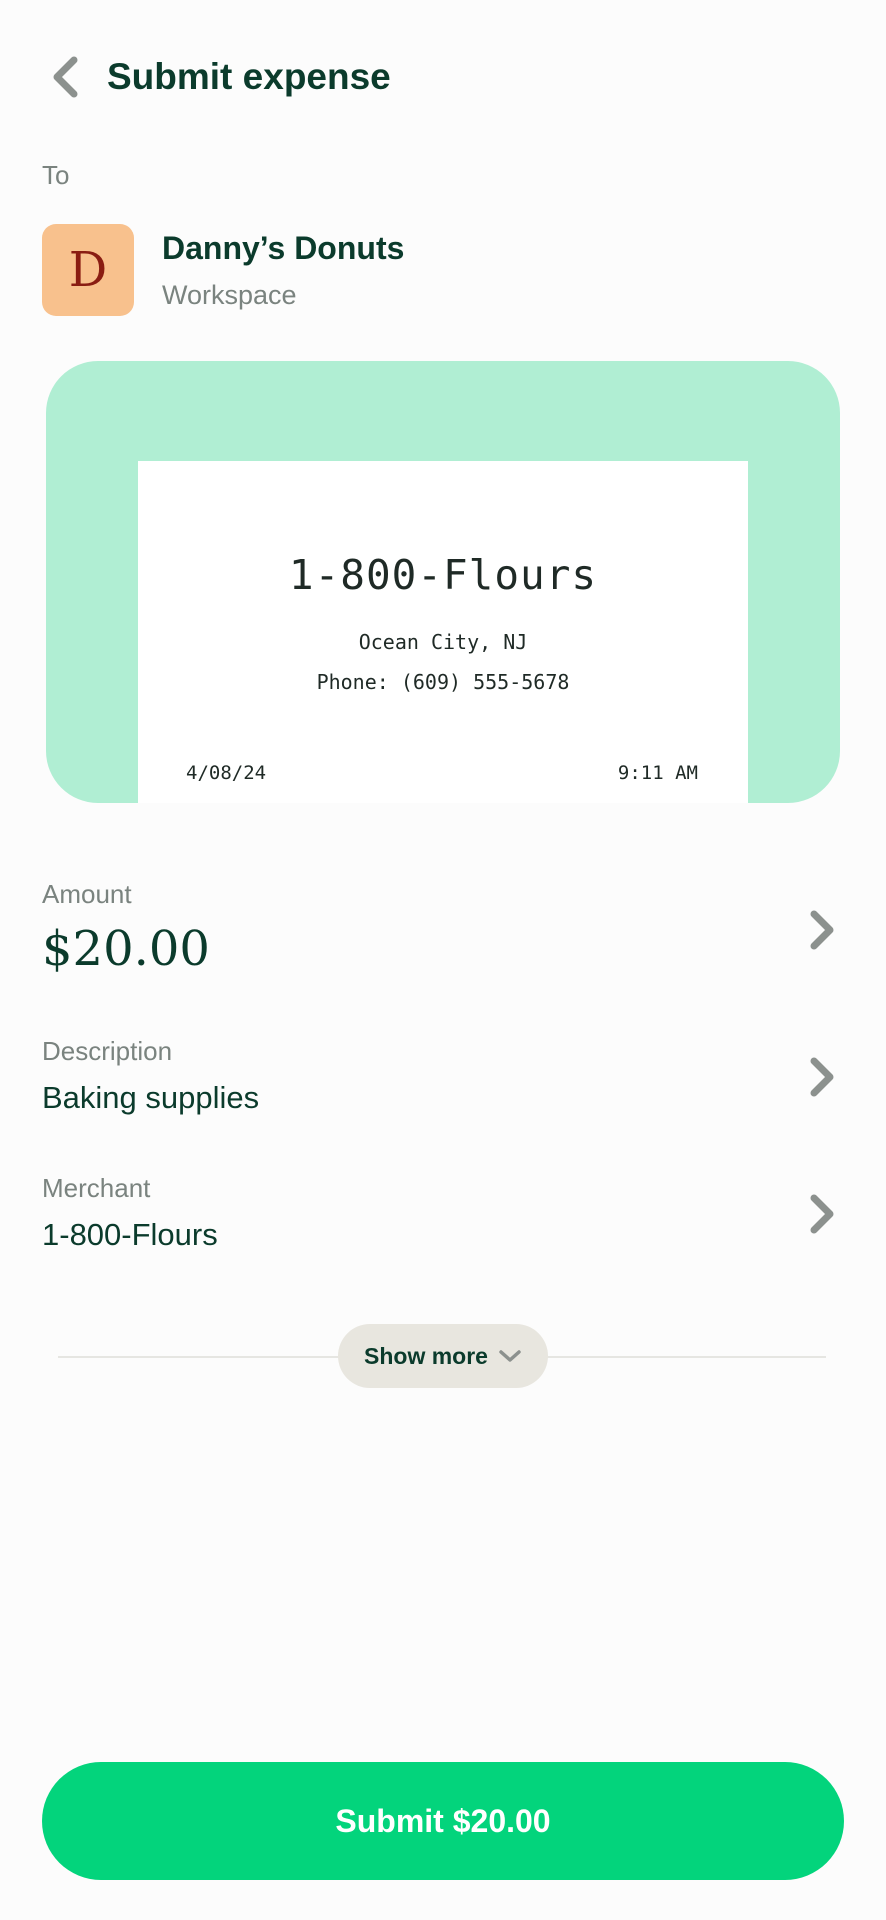 Image resolution: width=886 pixels, height=1920 pixels. What do you see at coordinates (442, 272) in the screenshot?
I see `recipient-row: D Danny’s Donuts Workspace` at bounding box center [442, 272].